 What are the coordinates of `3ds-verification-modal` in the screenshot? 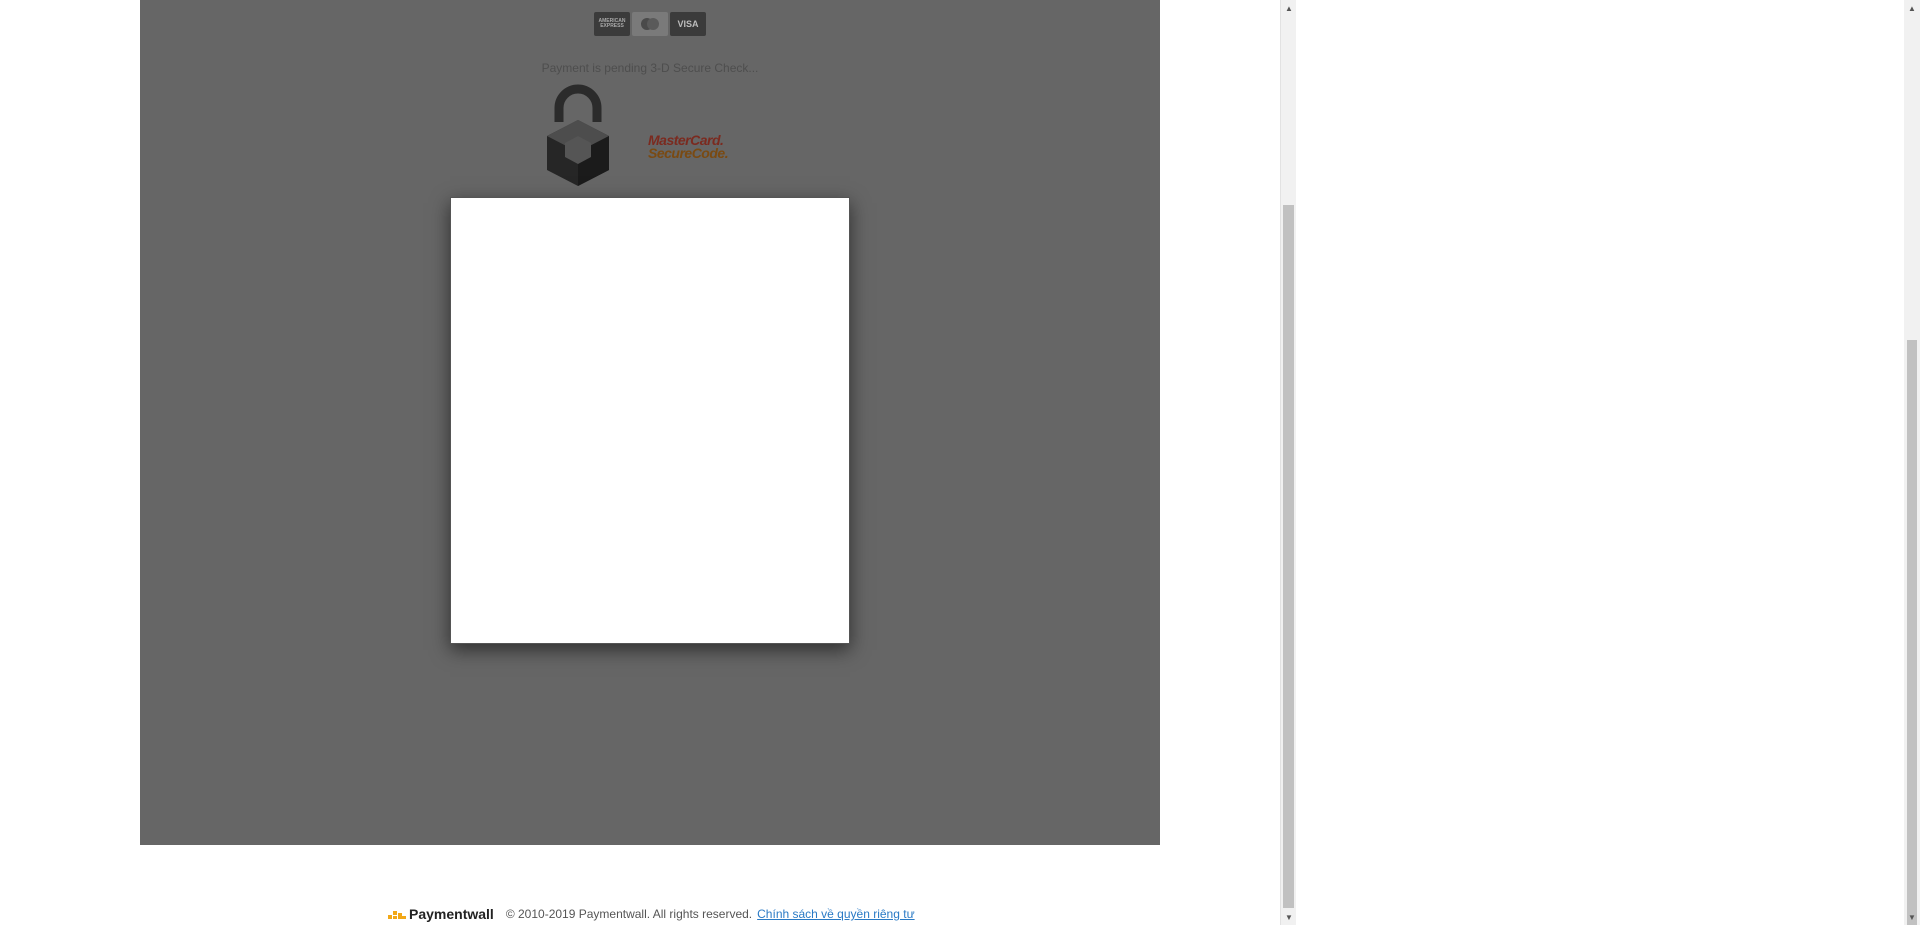 It's located at (650, 420).